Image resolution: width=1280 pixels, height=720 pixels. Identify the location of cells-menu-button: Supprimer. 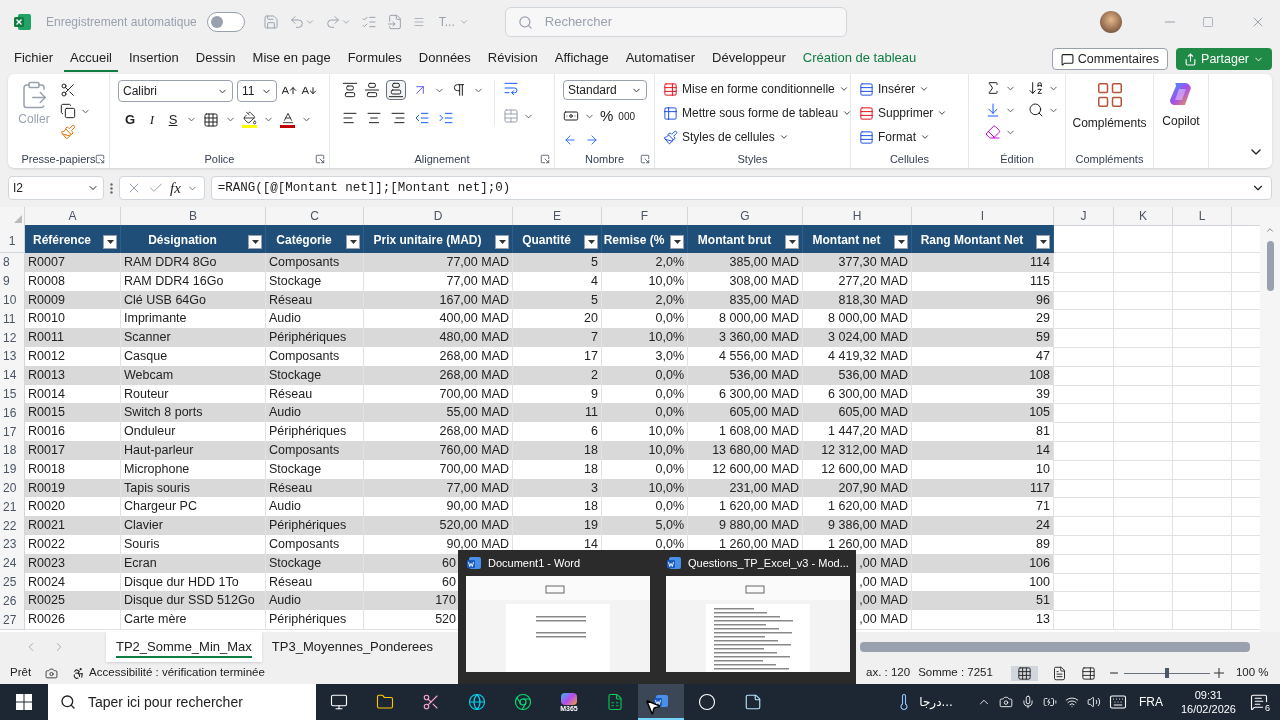
(903, 113).